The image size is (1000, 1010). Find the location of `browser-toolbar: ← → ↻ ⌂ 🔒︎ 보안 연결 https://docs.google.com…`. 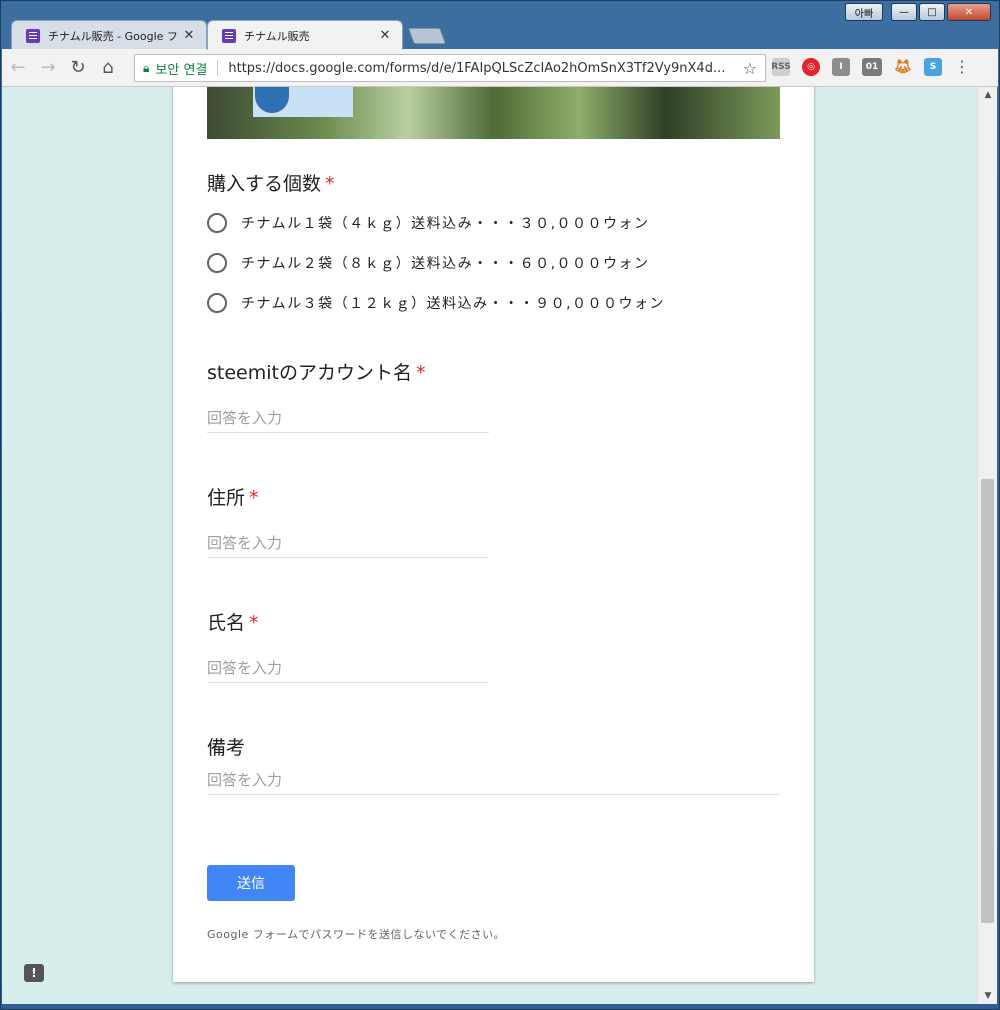

browser-toolbar: ← → ↻ ⌂ 🔒︎ 보안 연결 https://docs.google.com… is located at coordinates (500, 68).